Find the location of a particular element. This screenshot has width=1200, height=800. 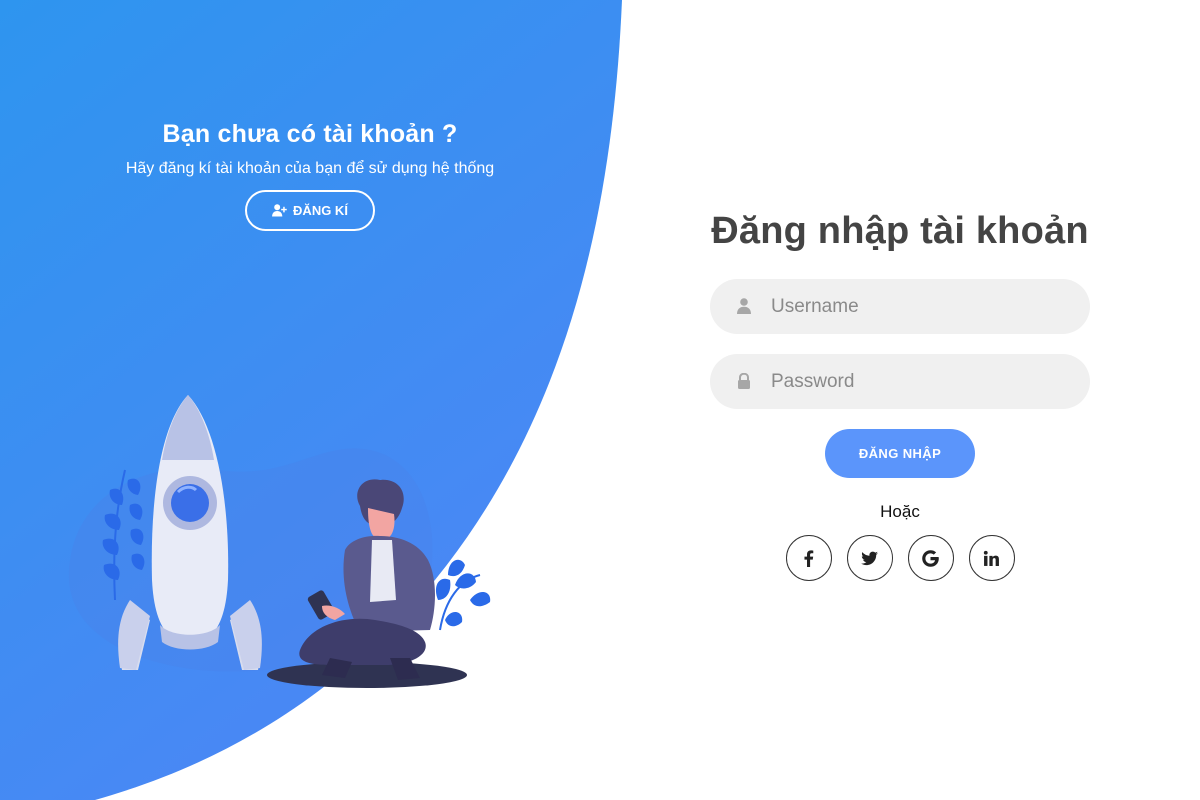

facebook-icon is located at coordinates (809, 558).